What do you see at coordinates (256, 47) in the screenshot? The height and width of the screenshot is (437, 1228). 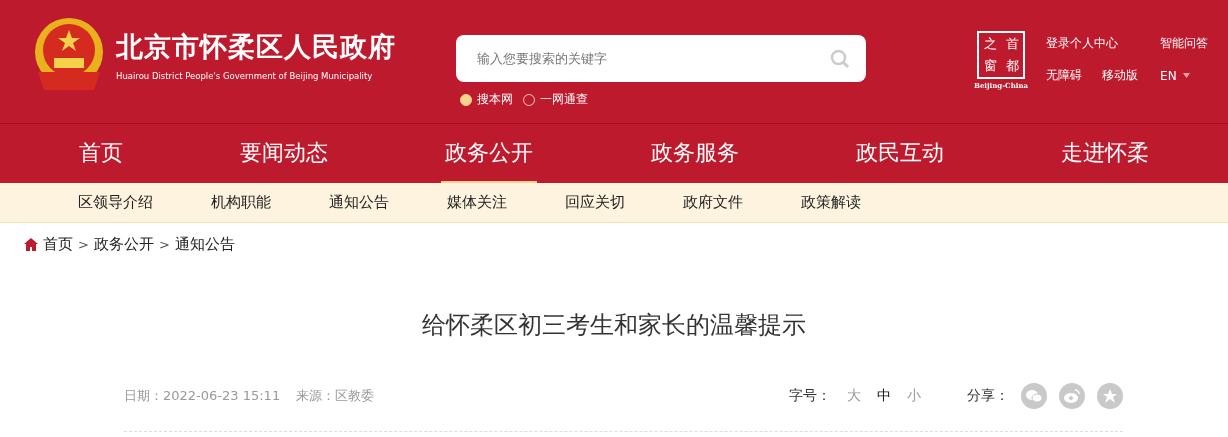 I see `site-title: 北京市怀柔区人民政府` at bounding box center [256, 47].